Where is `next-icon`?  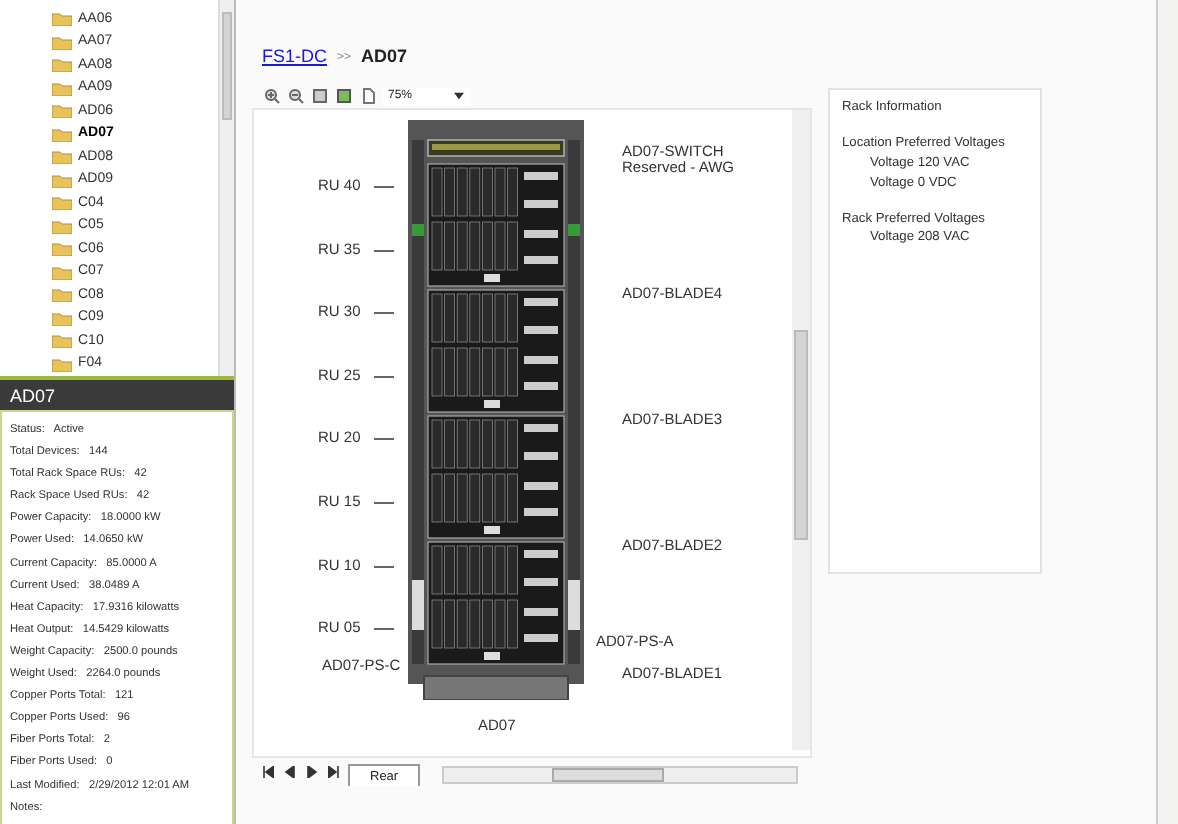 next-icon is located at coordinates (312, 772).